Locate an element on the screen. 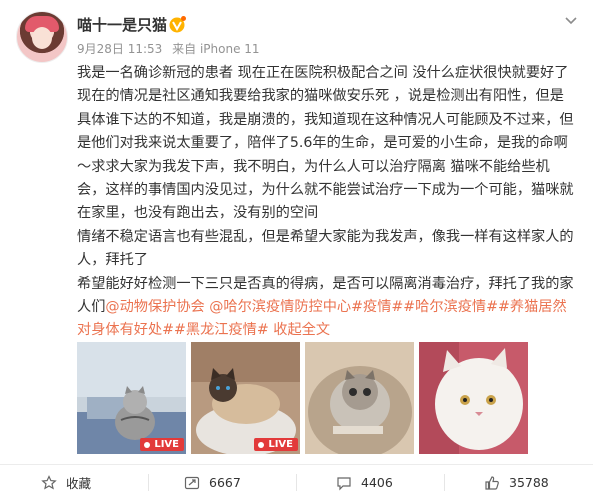 The height and width of the screenshot is (500, 593). action-bar: 收藏 6667 4406 35788 is located at coordinates (296, 482).